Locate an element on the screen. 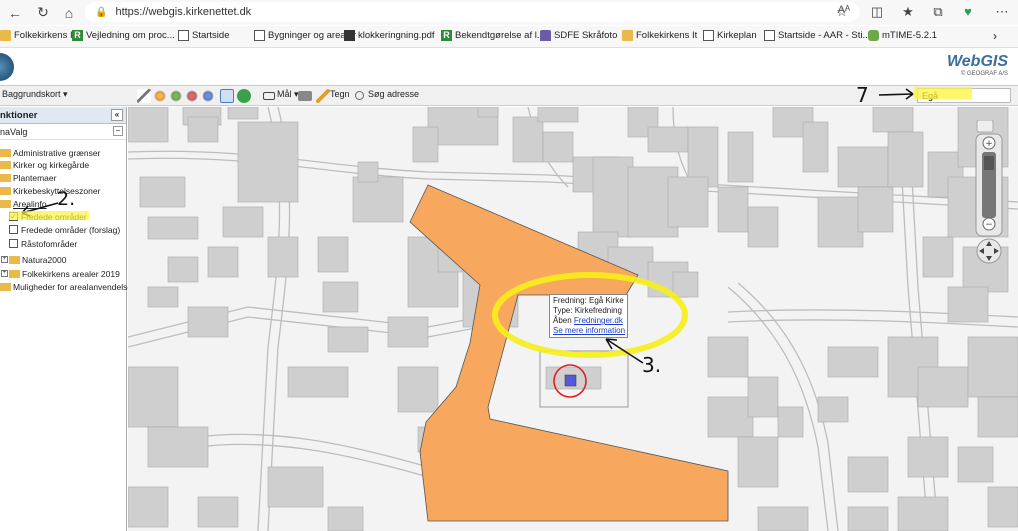 This screenshot has height=531, width=1018. popup-line-type: Type: Kirkefredning is located at coordinates (587, 310).